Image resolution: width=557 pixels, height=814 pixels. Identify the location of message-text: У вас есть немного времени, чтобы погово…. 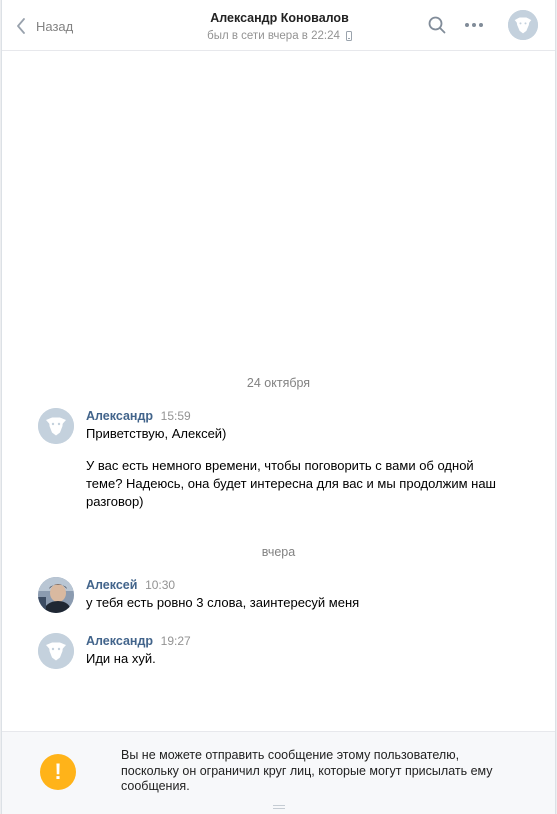
(291, 483).